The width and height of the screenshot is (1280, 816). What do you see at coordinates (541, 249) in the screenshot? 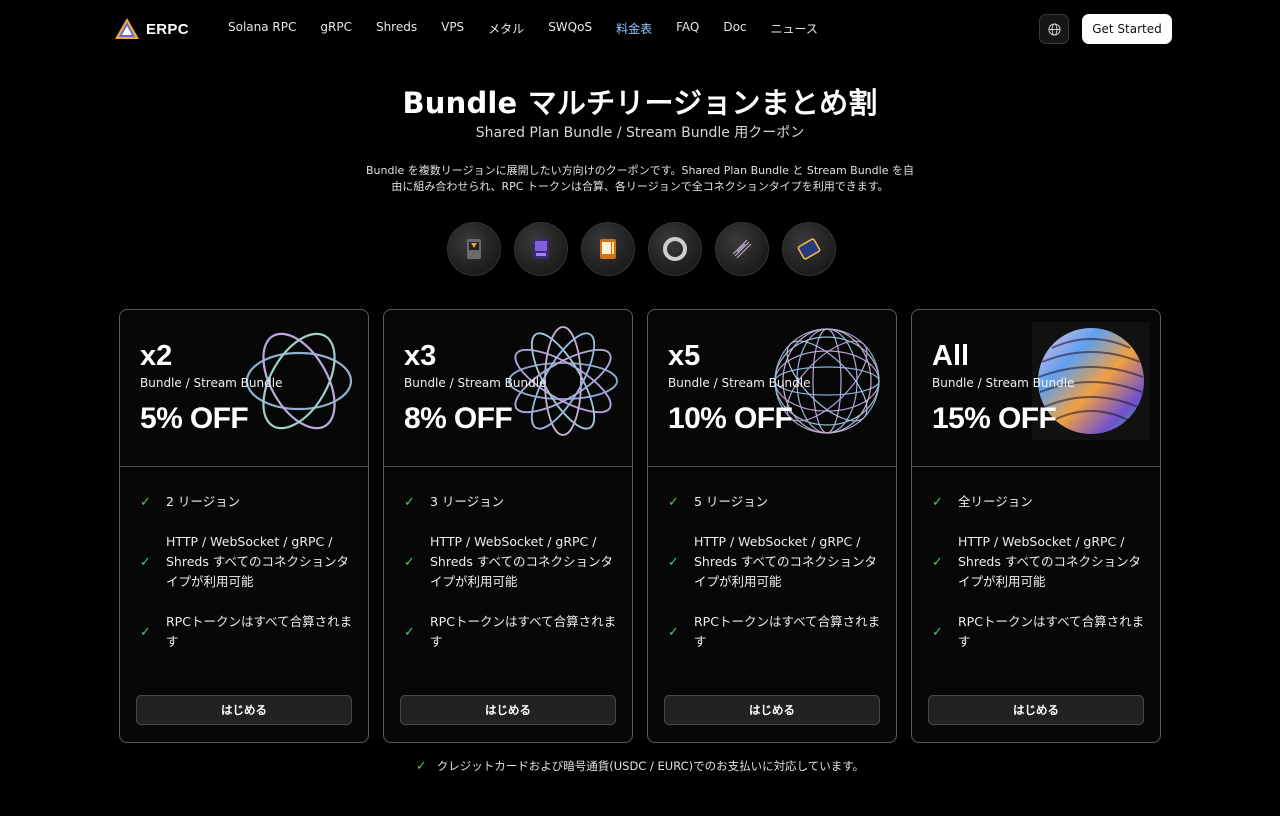
I see `product-icon-server-purple` at bounding box center [541, 249].